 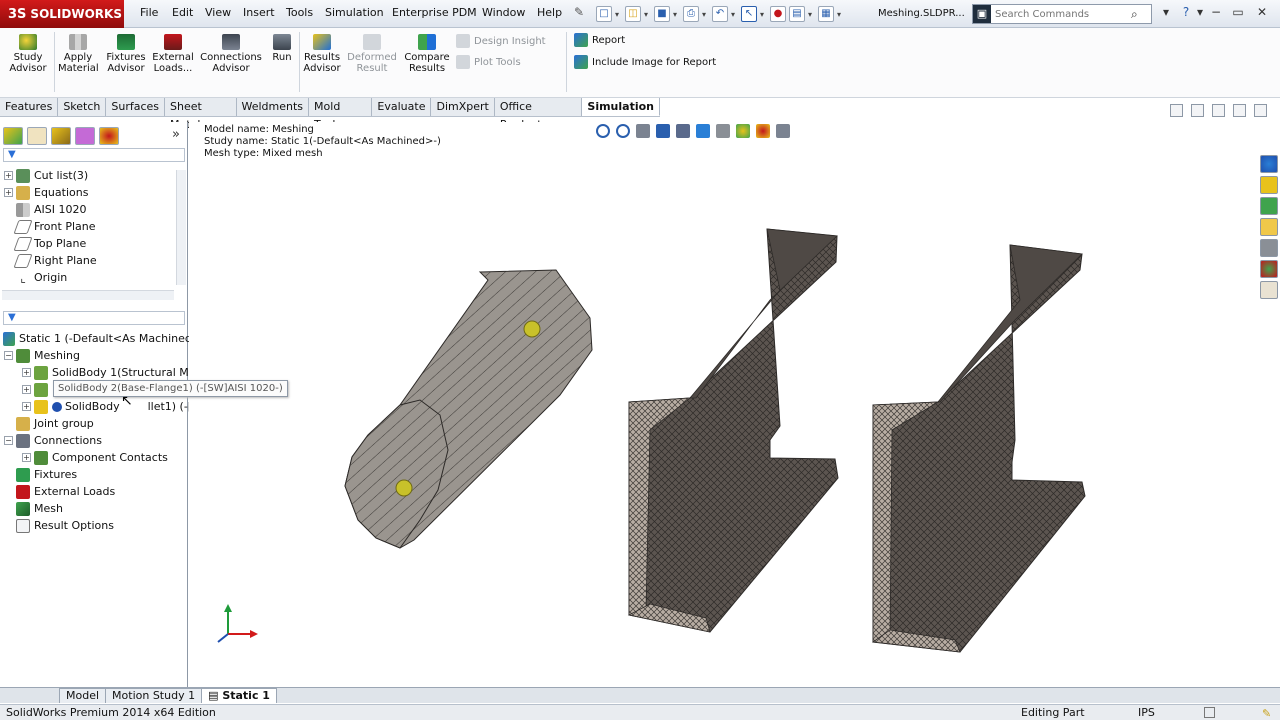 I want to click on feature-manager-icon, so click(x=13, y=136).